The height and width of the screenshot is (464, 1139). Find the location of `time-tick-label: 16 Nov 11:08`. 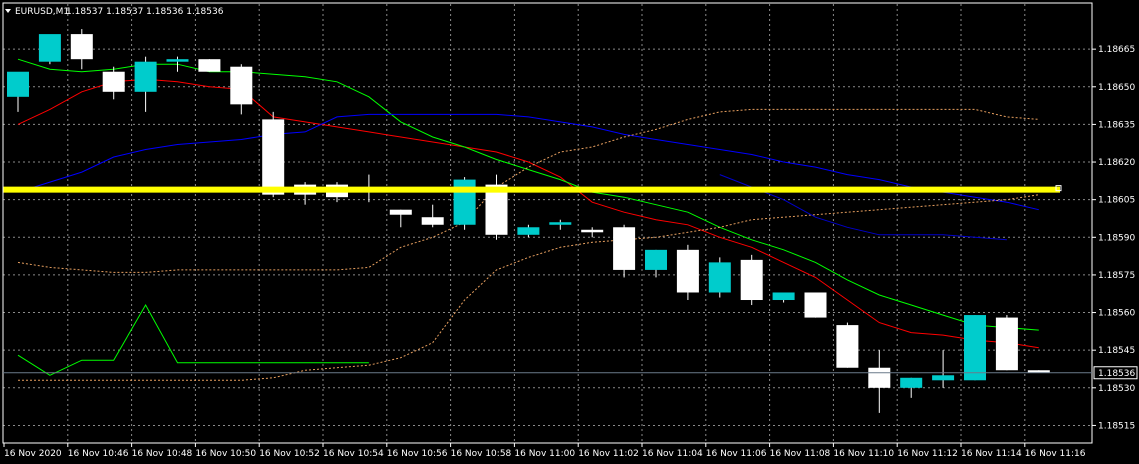

time-tick-label: 16 Nov 11:08 is located at coordinates (800, 454).